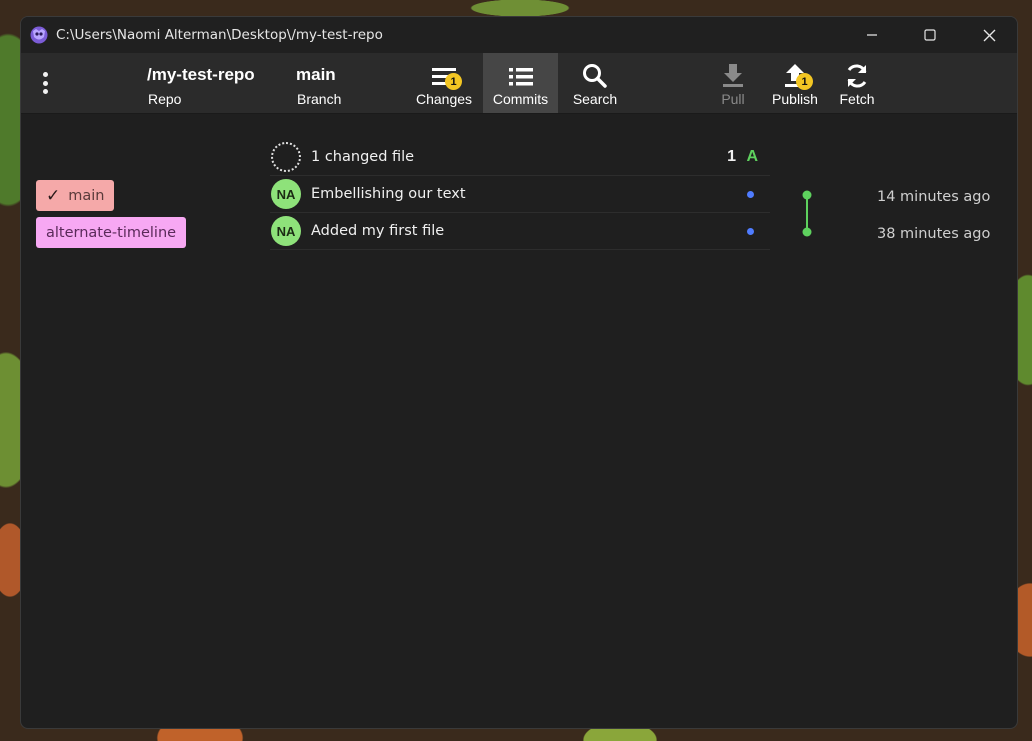  I want to click on refresh-icon, so click(857, 76).